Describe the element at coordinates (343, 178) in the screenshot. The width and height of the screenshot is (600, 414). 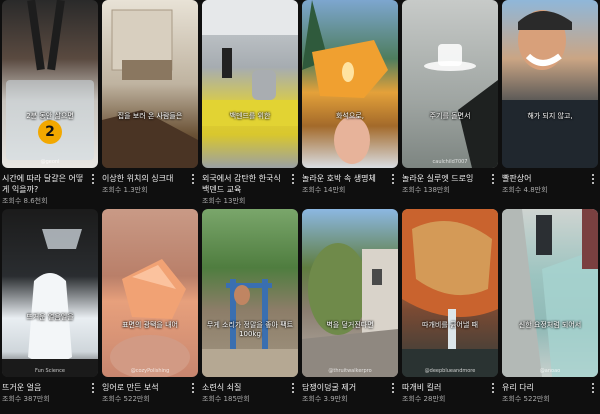
I see `short-title: 놀라운 호박 속 생명체` at that location.